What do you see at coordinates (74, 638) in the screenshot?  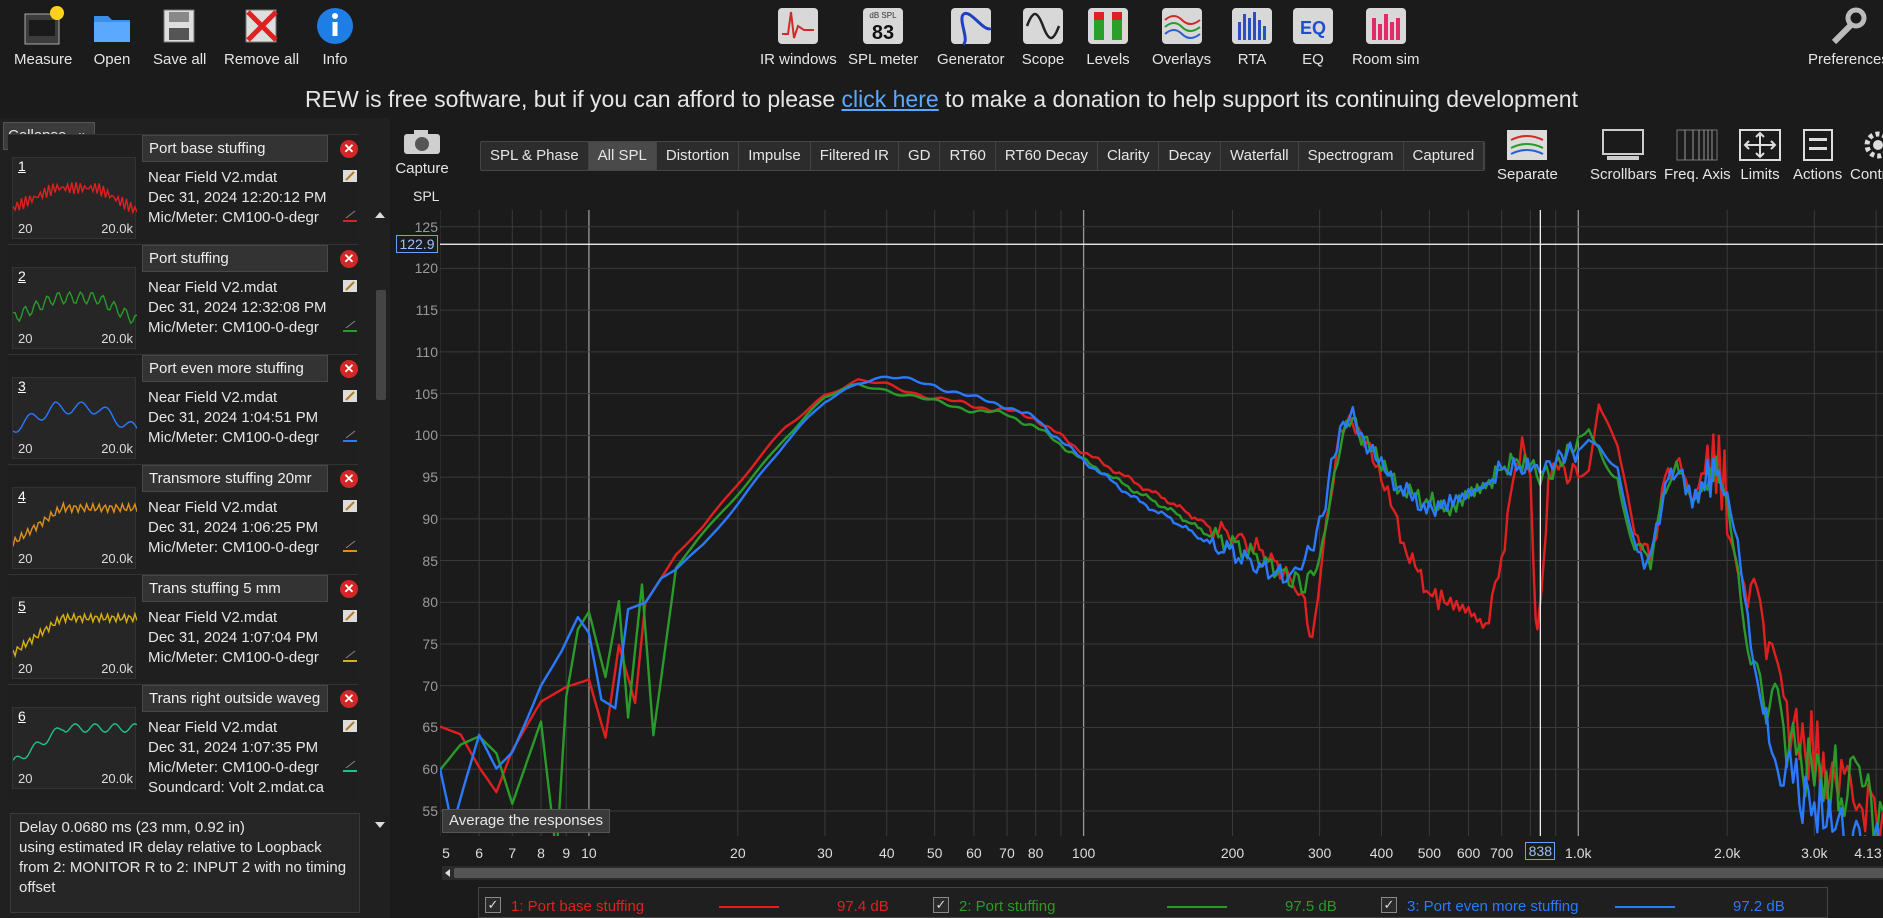 I see `measurement-thumbnail: 5 20 20.0k` at bounding box center [74, 638].